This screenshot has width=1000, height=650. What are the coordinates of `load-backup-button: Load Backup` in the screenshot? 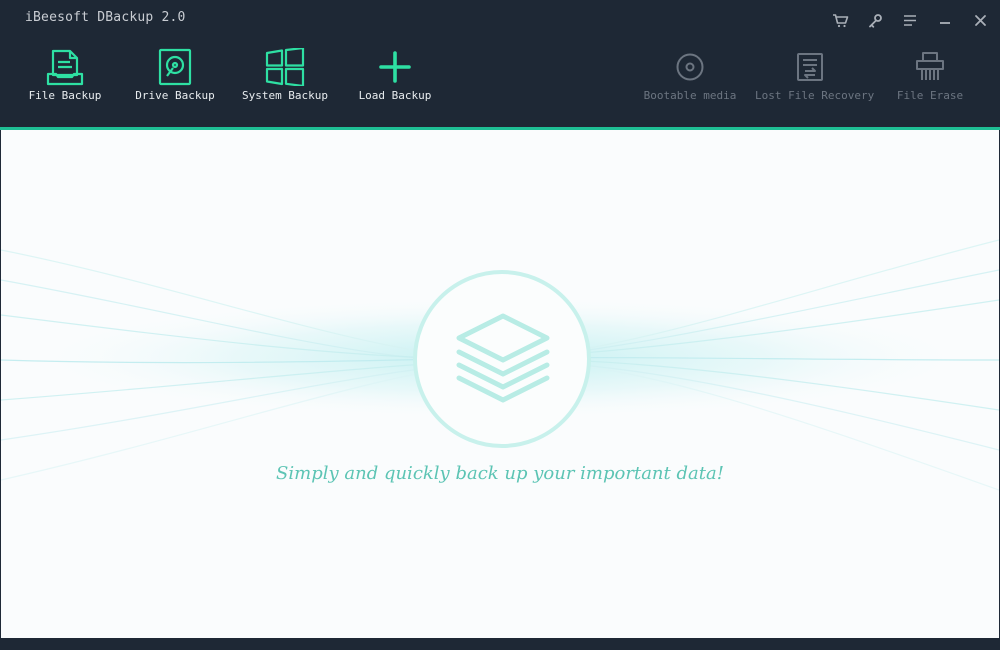 It's located at (395, 81).